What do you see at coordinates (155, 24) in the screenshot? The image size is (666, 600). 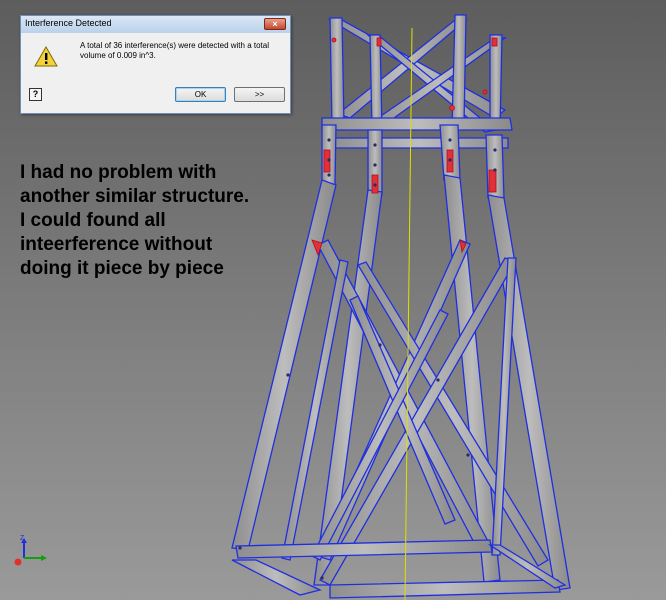 I see `dialog-titlebar: Interference Detected ×` at bounding box center [155, 24].